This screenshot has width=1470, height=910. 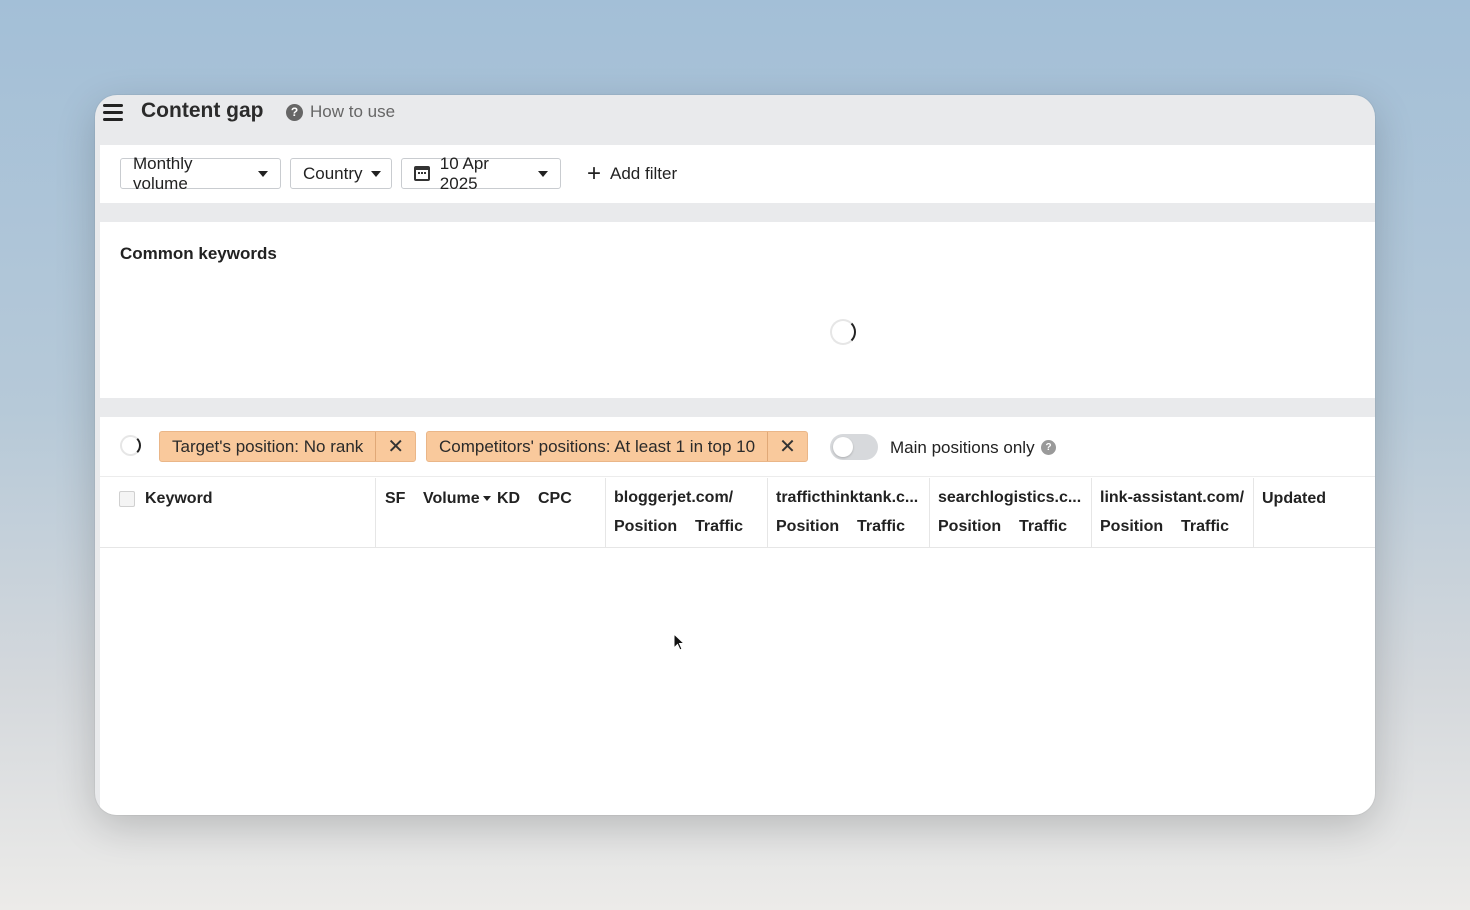 I want to click on column-volume: Volume, so click(x=457, y=499).